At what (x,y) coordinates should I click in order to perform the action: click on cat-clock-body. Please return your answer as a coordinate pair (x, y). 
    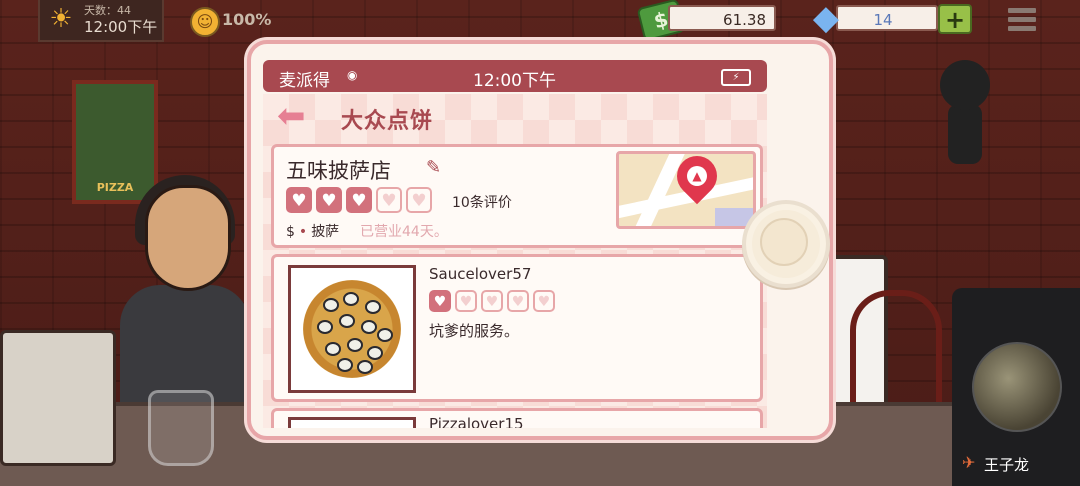
    Looking at the image, I should click on (965, 134).